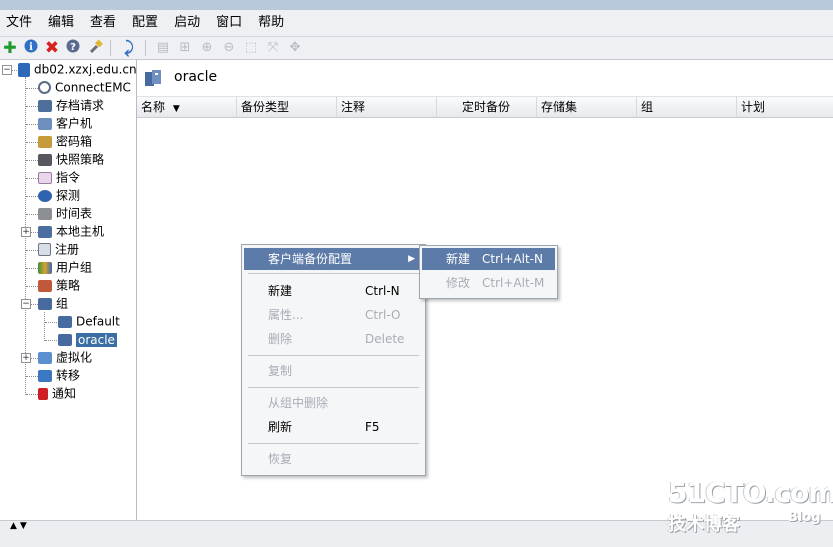 This screenshot has height=547, width=833. I want to click on zoom-fit-icon: ⬚, so click(251, 48).